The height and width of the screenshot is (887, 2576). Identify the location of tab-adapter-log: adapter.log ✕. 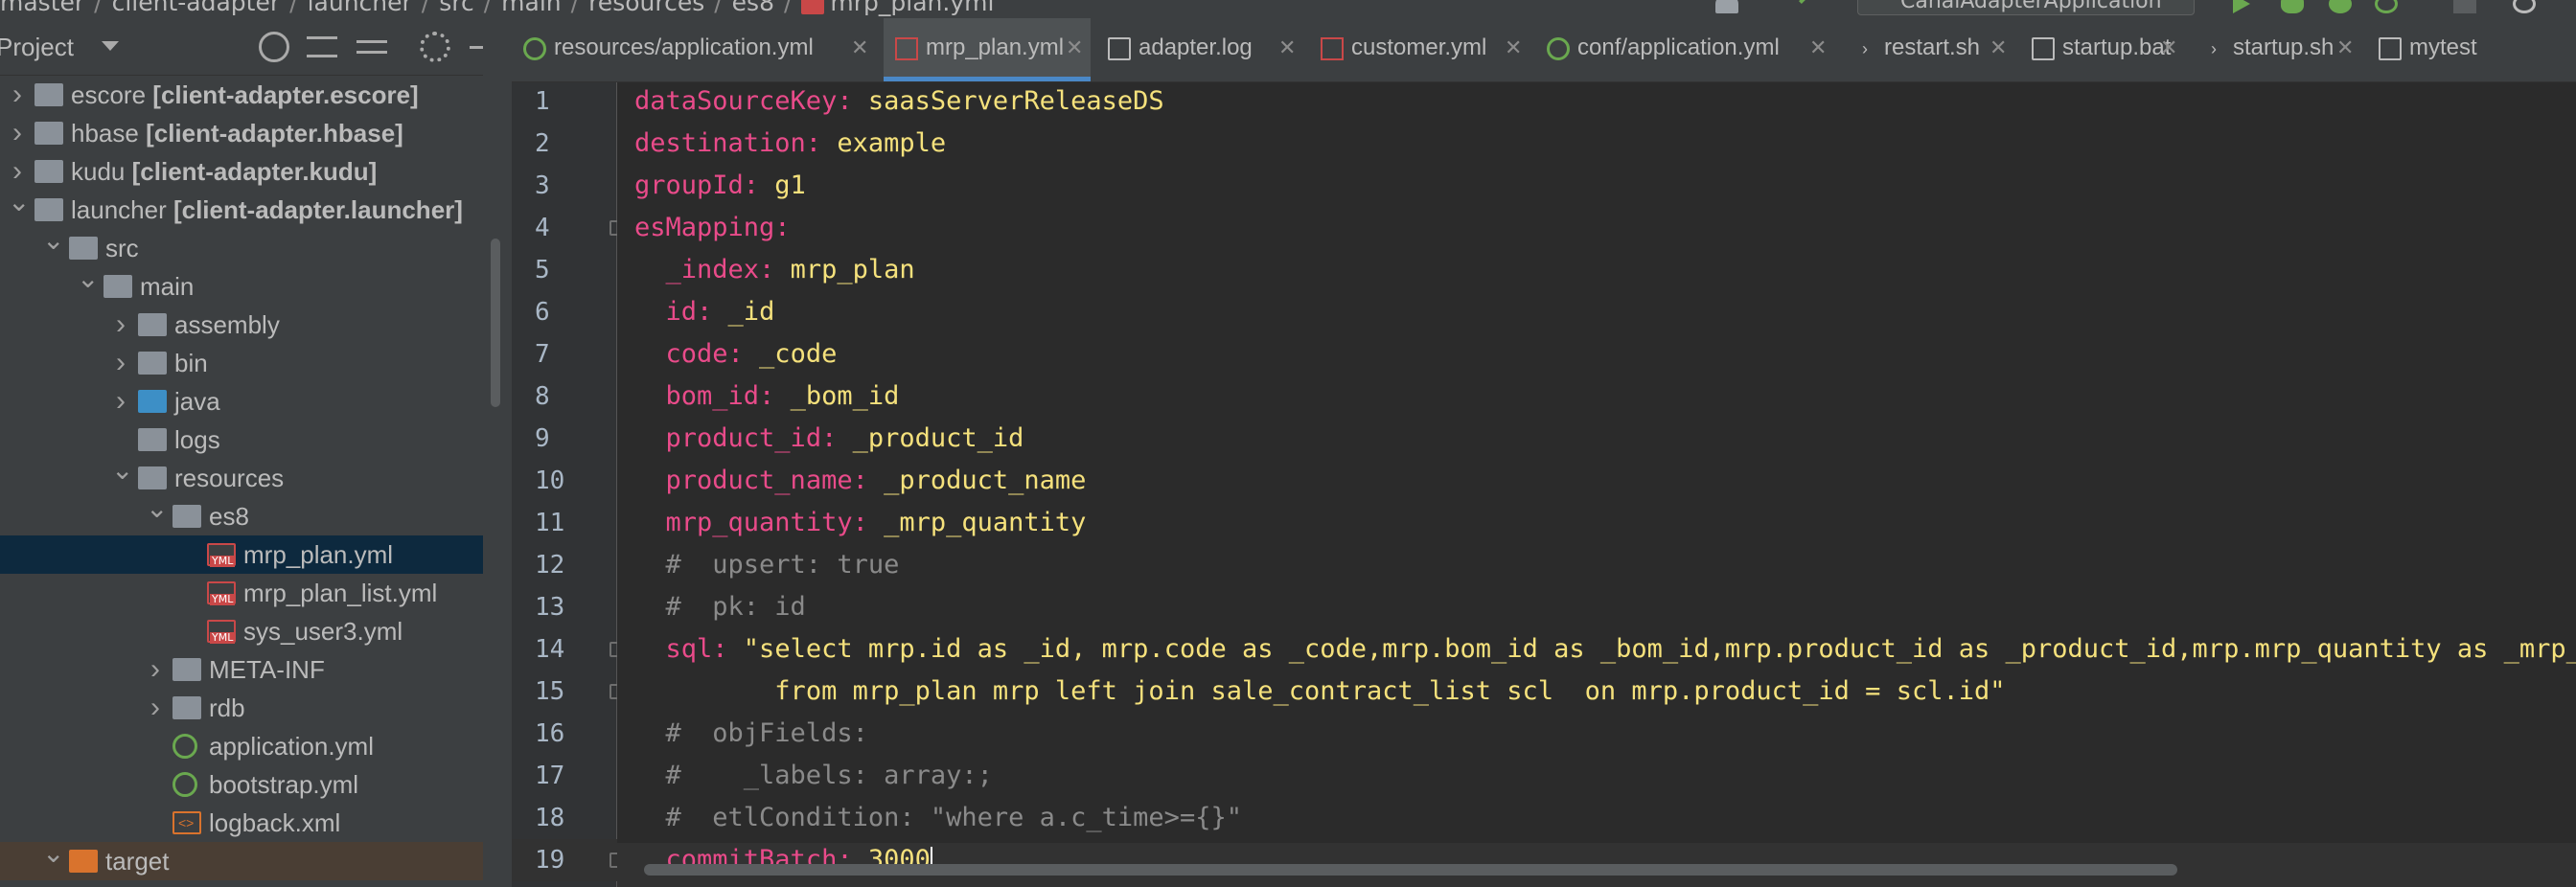
(1199, 50).